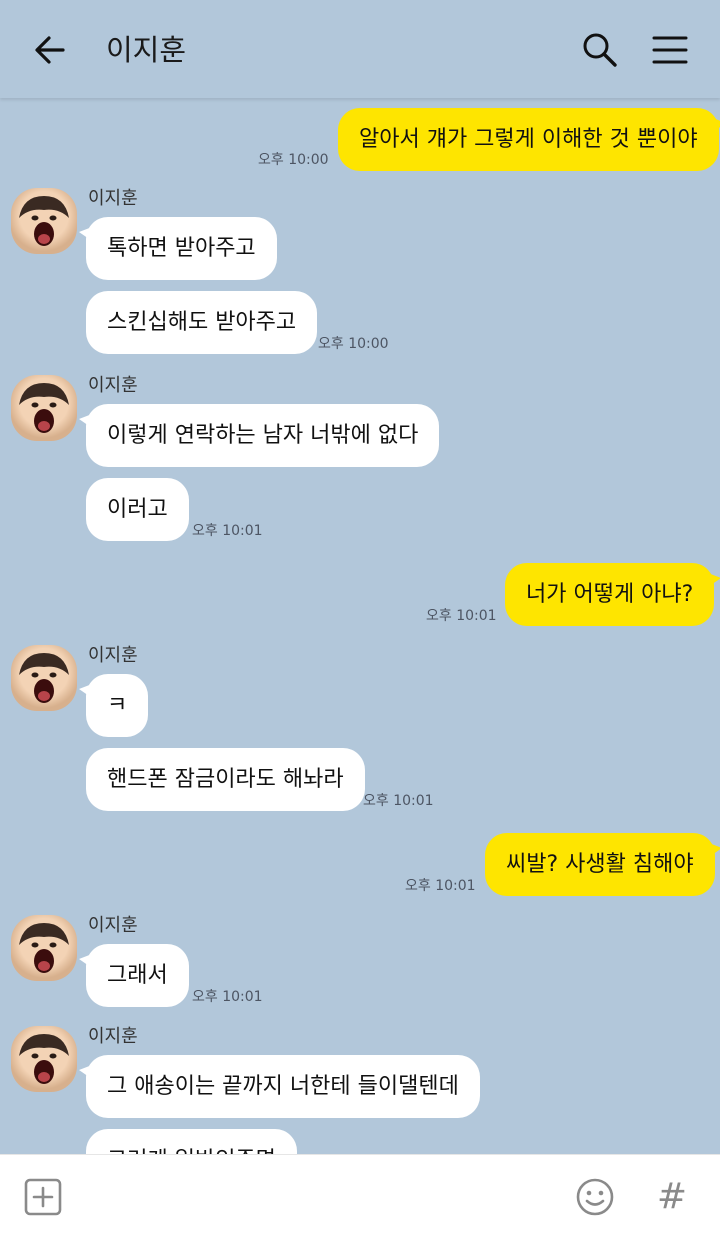 The width and height of the screenshot is (720, 1238). I want to click on menu-icon, so click(670, 50).